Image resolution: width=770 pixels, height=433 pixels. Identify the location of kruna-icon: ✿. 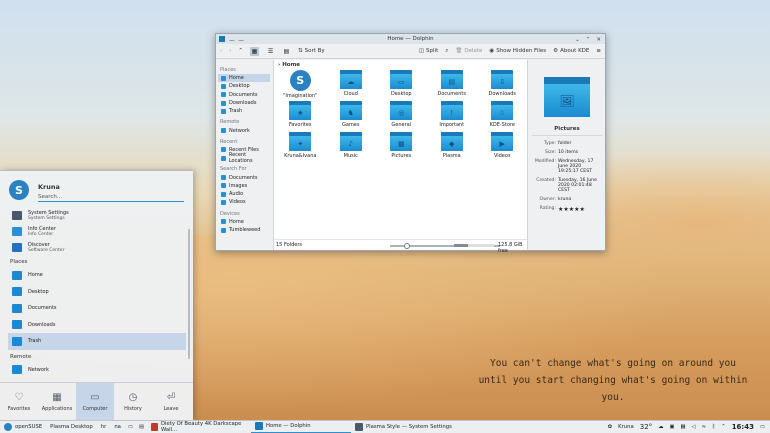
(610, 427).